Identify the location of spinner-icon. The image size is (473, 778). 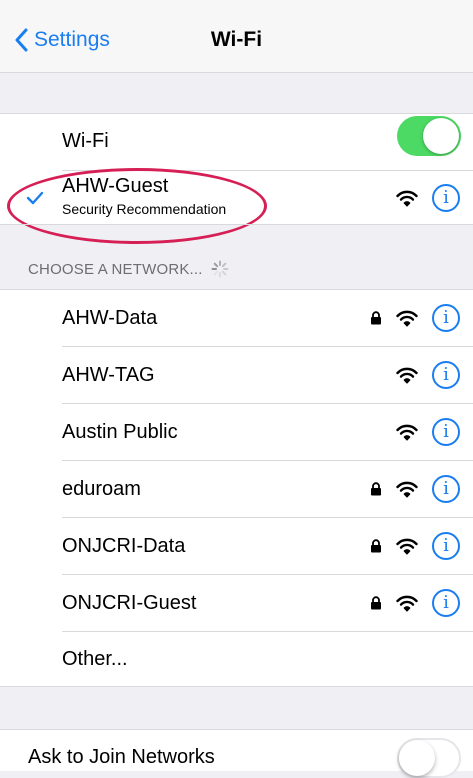
(220, 269).